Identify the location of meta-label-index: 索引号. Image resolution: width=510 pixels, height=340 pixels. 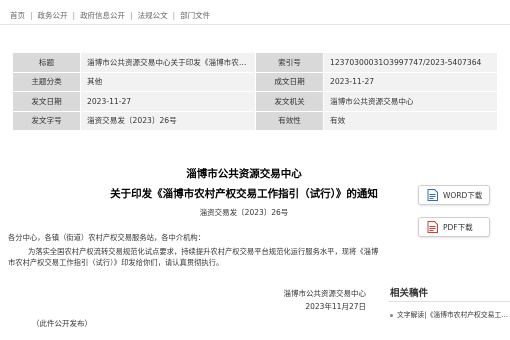
(289, 62).